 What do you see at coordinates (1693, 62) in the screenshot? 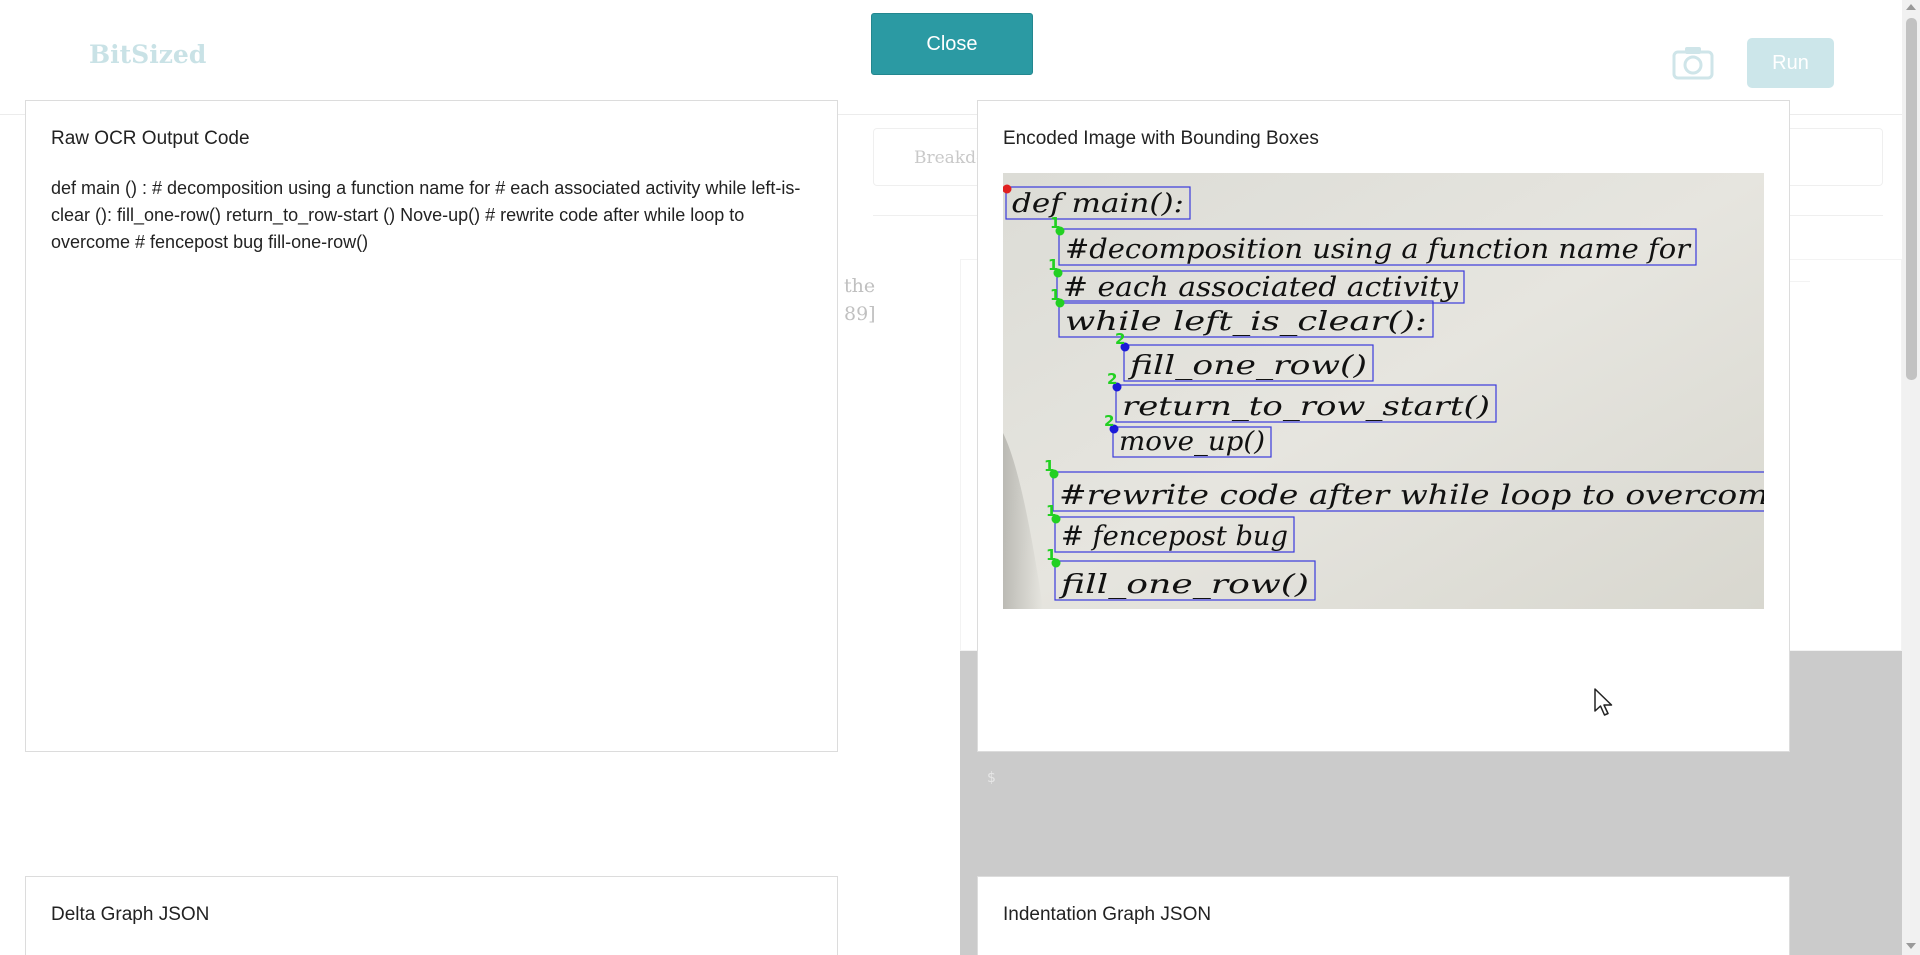
I see `camera-icon` at bounding box center [1693, 62].